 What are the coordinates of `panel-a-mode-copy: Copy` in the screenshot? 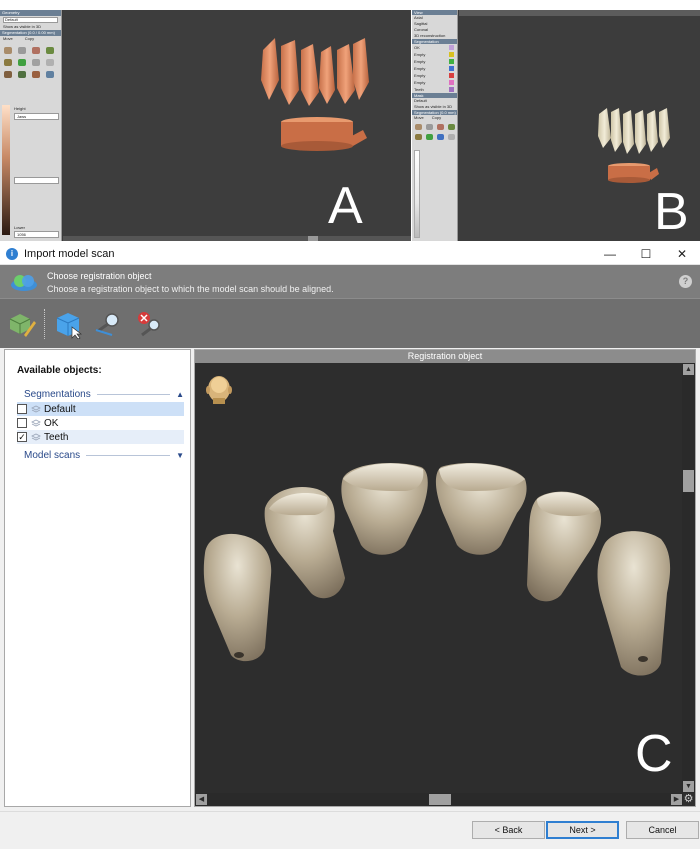 It's located at (29, 39).